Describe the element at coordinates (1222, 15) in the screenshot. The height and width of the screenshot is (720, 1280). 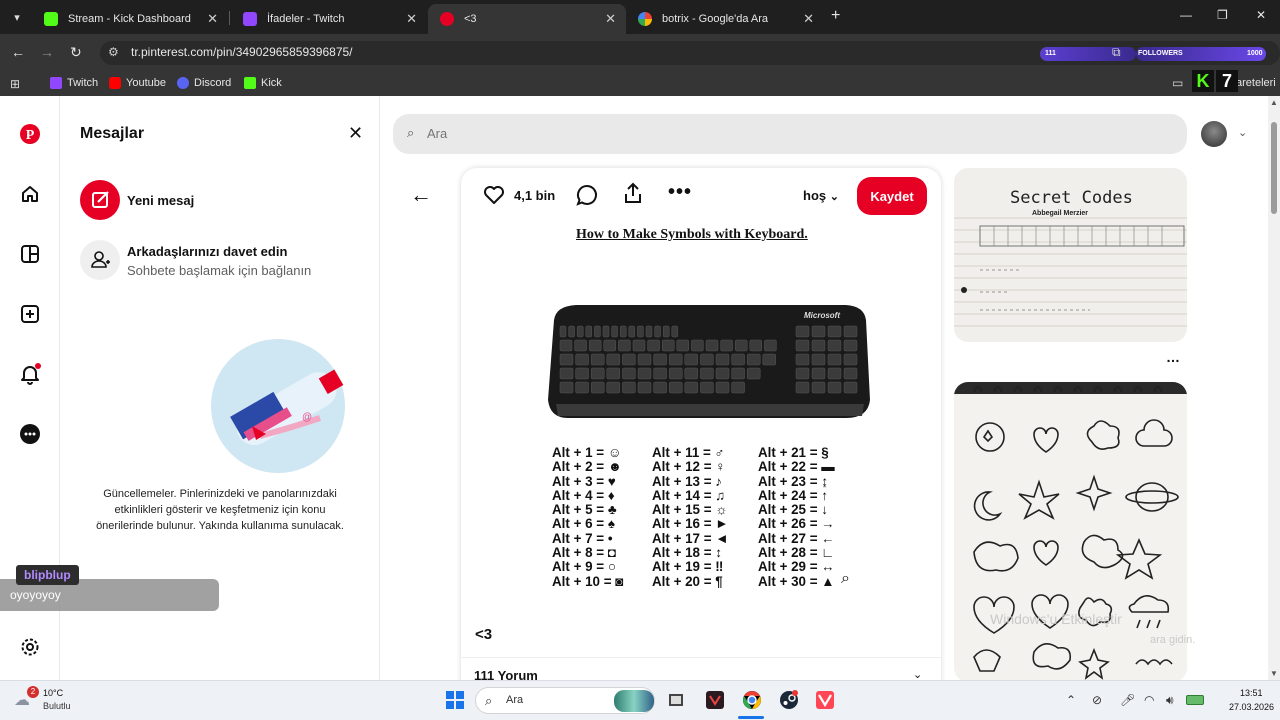
I see `maximize-button: ❐` at that location.